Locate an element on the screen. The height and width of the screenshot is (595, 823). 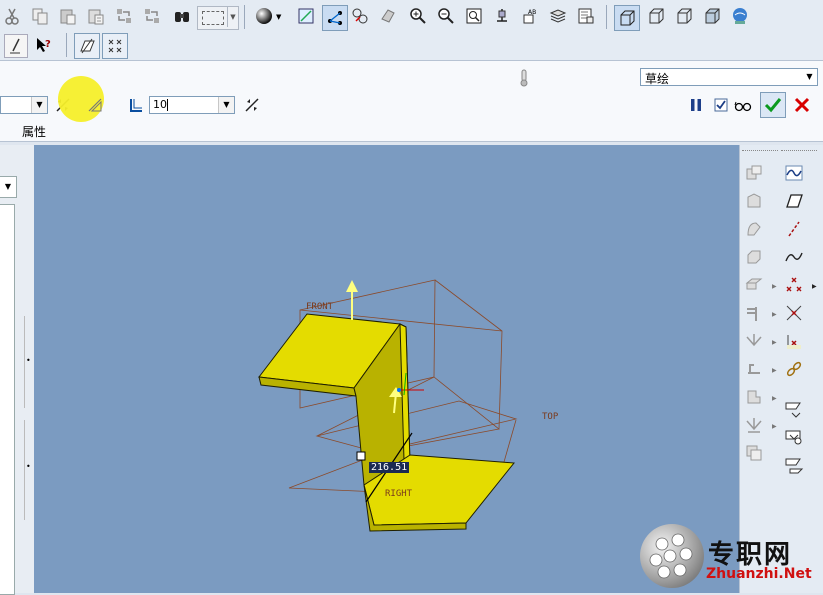
layers-icon is located at coordinates (558, 16).